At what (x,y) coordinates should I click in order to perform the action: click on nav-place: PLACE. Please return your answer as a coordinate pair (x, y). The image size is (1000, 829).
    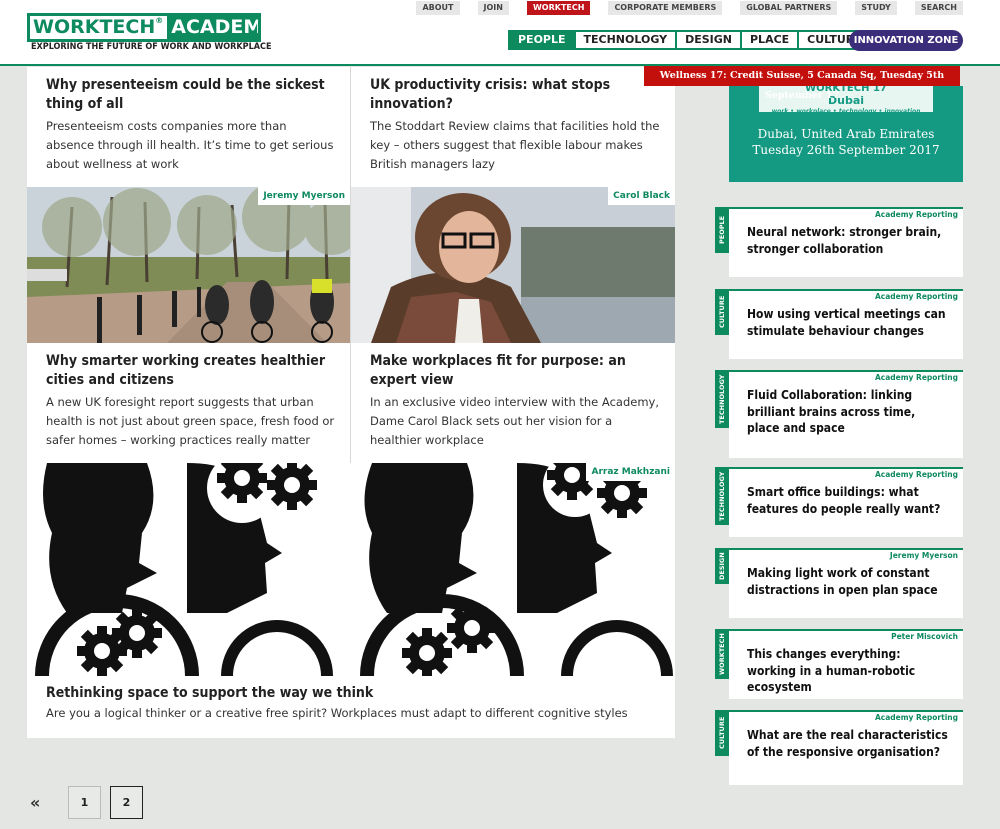
    Looking at the image, I should click on (770, 40).